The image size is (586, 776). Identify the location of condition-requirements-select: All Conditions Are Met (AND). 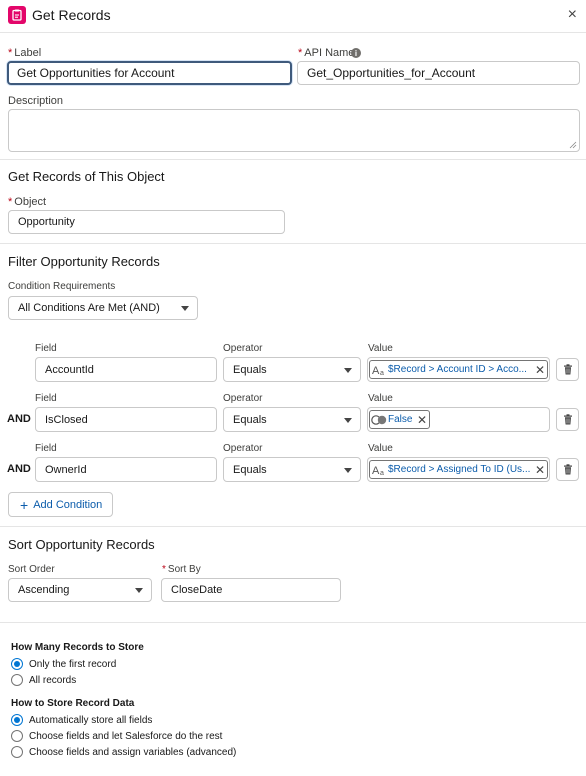
(103, 308).